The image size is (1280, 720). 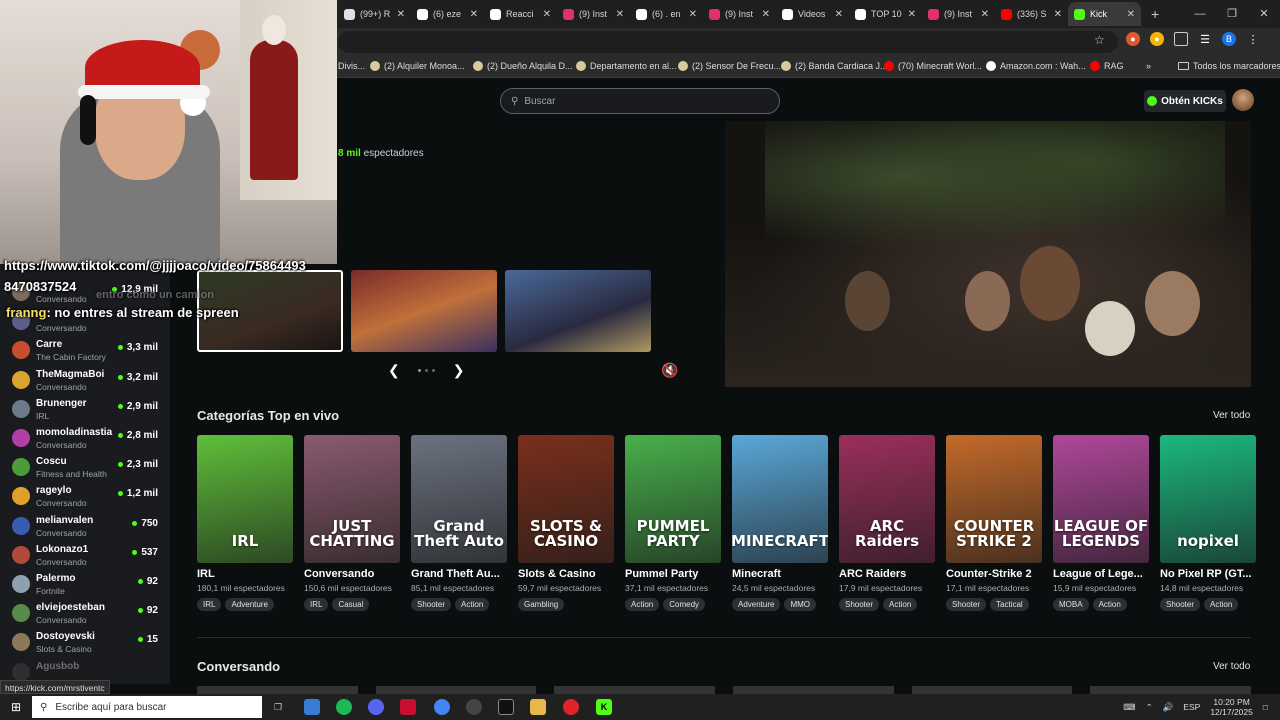 What do you see at coordinates (1191, 707) in the screenshot?
I see `language-indicator: ESP` at bounding box center [1191, 707].